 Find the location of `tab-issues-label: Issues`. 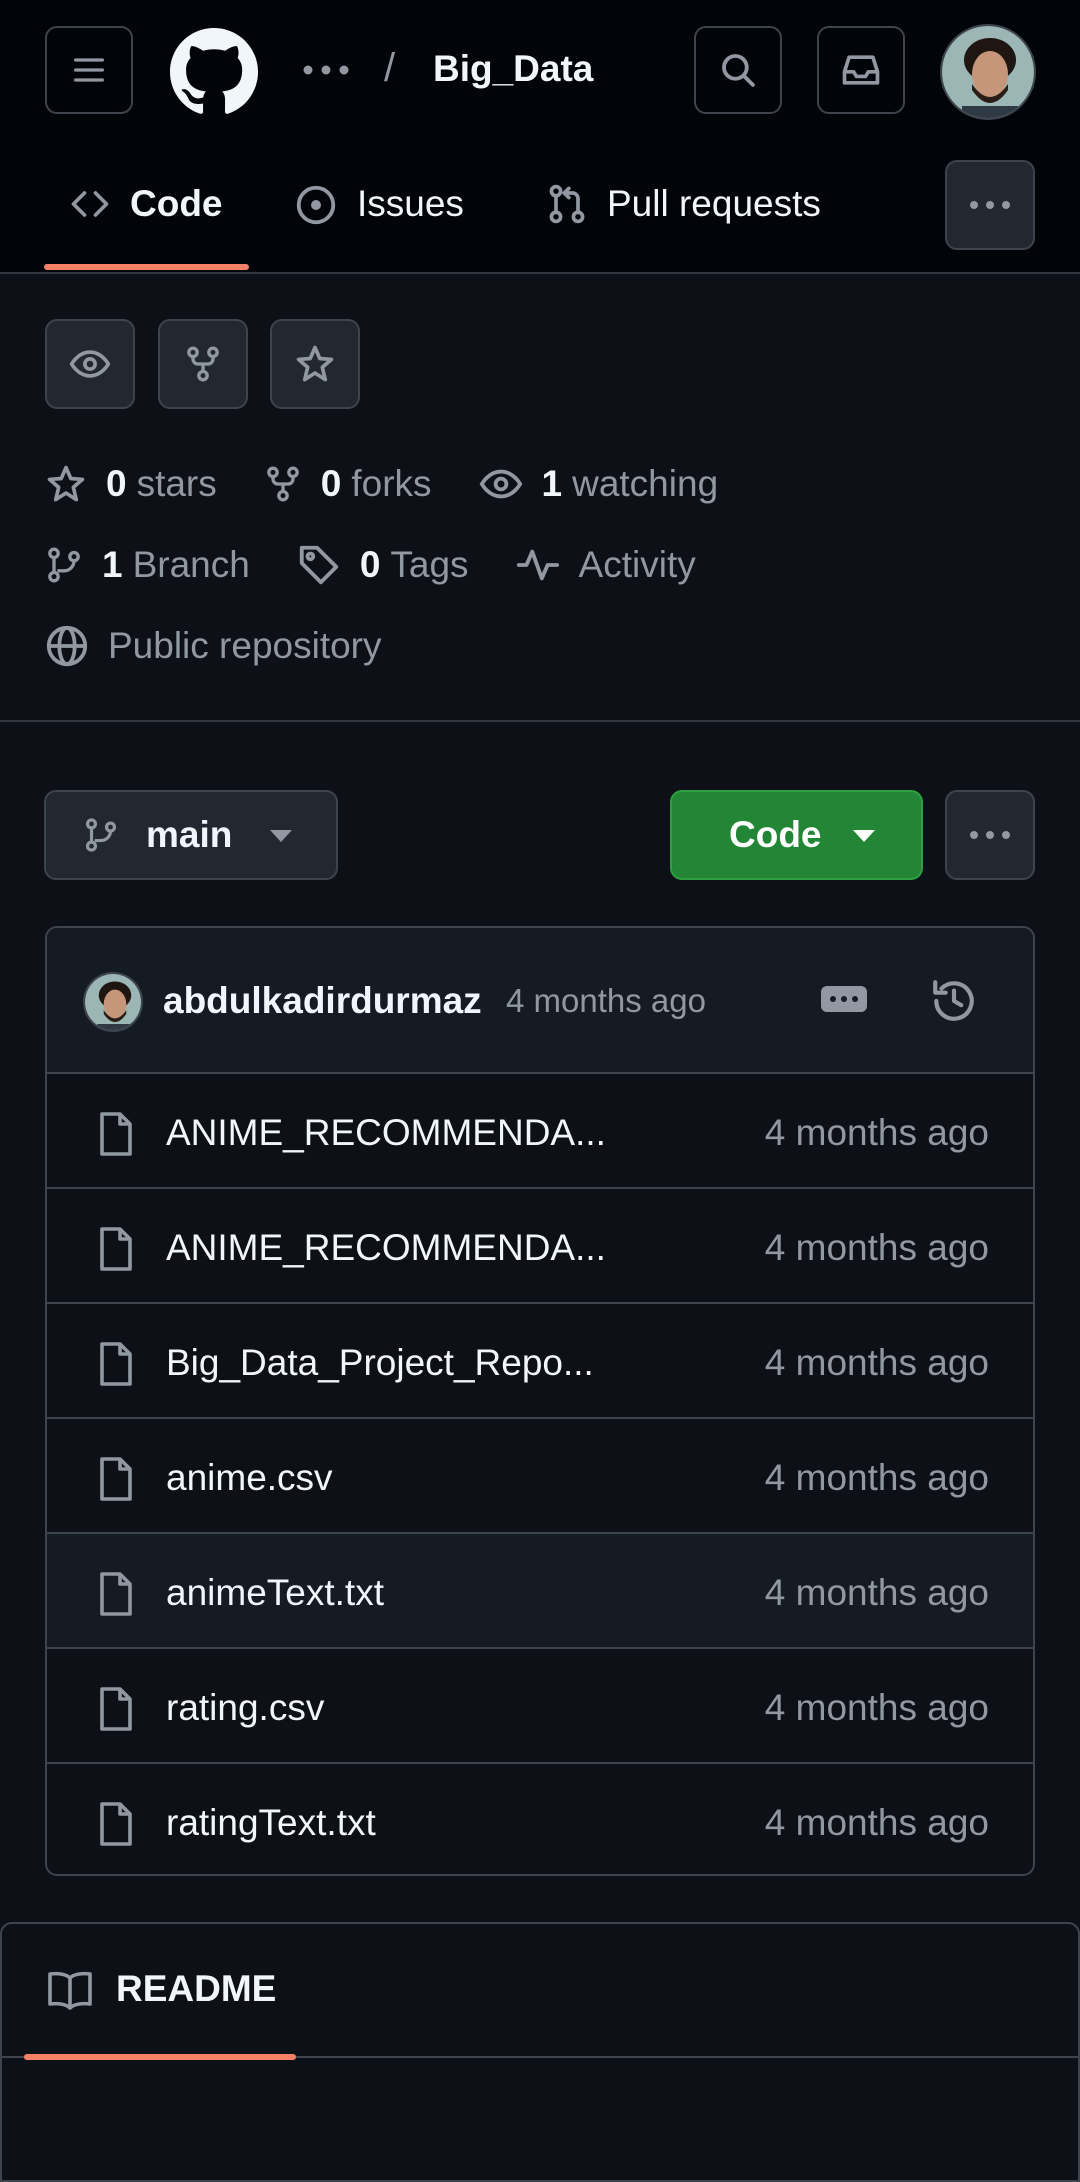

tab-issues-label: Issues is located at coordinates (410, 203).